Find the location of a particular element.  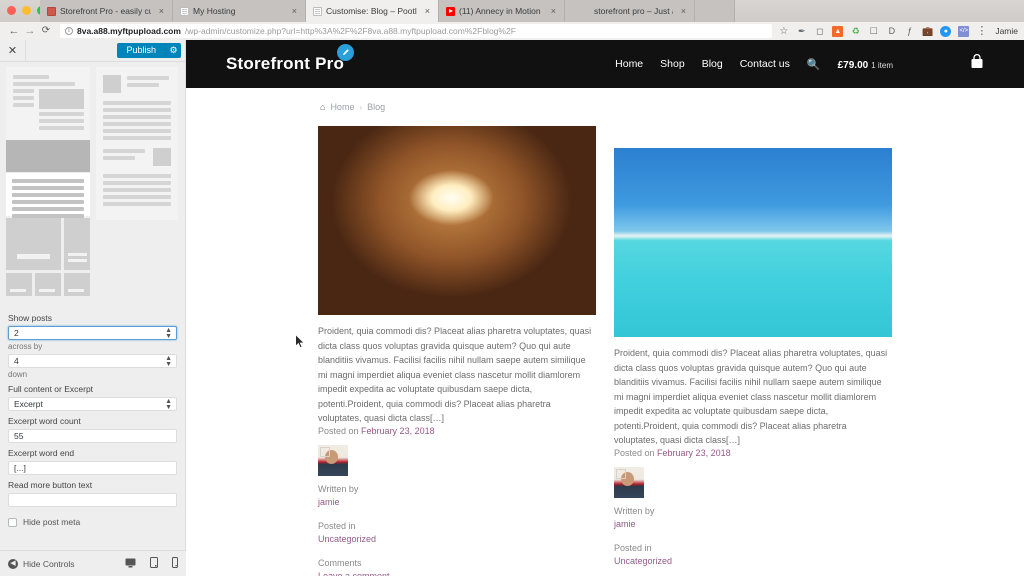

close-window-button is located at coordinates (11, 10).